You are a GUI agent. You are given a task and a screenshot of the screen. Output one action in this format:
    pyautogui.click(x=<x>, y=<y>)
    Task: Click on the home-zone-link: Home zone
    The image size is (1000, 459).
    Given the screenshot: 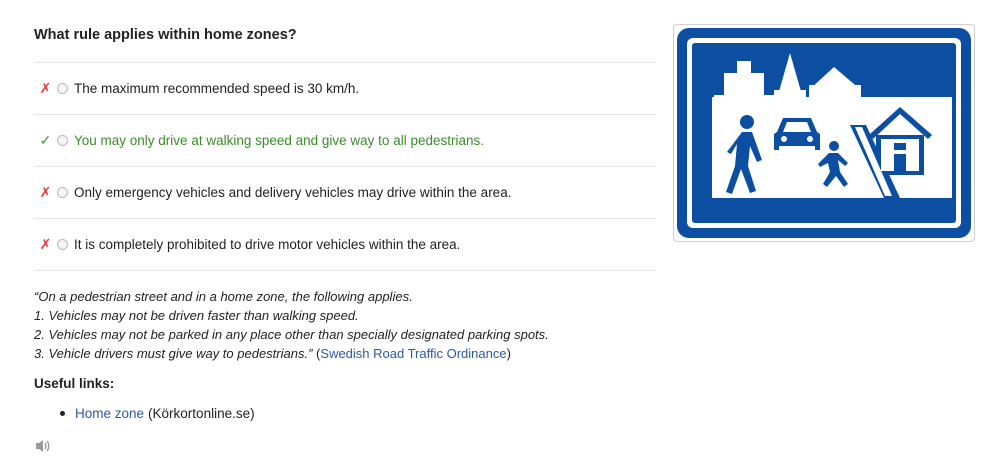 What is the action you would take?
    pyautogui.click(x=109, y=413)
    